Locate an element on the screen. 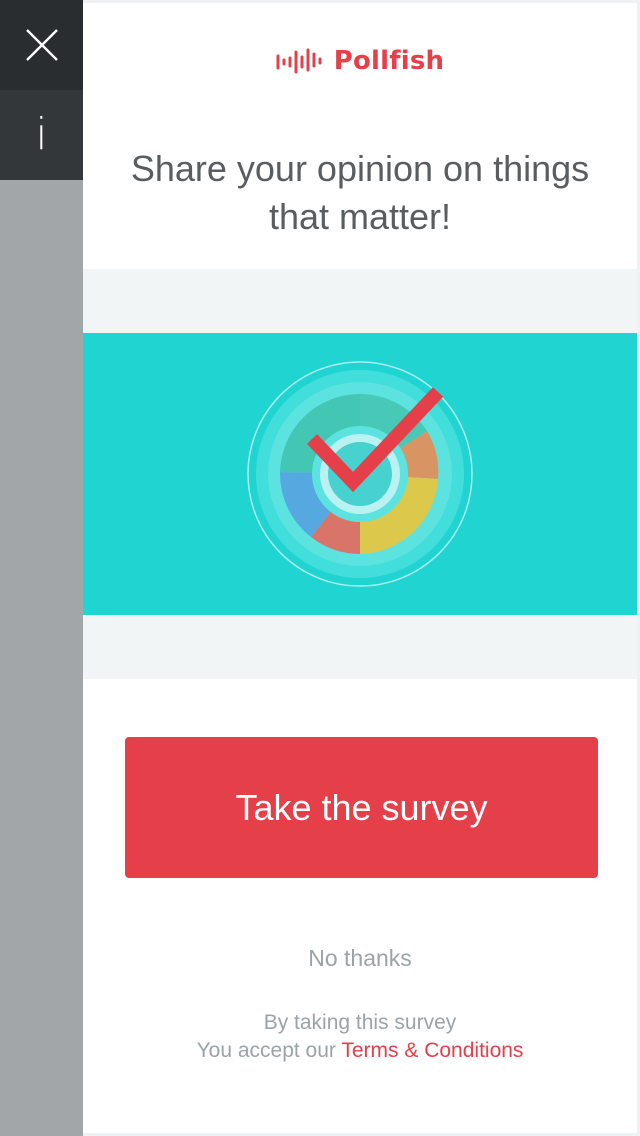 The image size is (640, 1136). disclaimer-prefix: You accept our is located at coordinates (269, 1050).